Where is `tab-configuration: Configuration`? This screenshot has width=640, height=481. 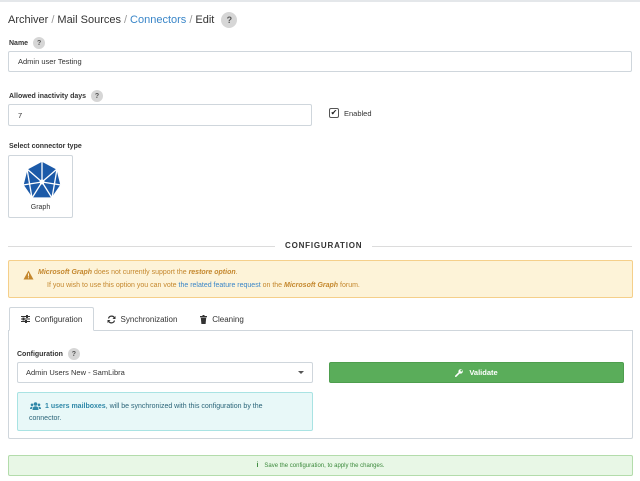
tab-configuration: Configuration is located at coordinates (51, 319).